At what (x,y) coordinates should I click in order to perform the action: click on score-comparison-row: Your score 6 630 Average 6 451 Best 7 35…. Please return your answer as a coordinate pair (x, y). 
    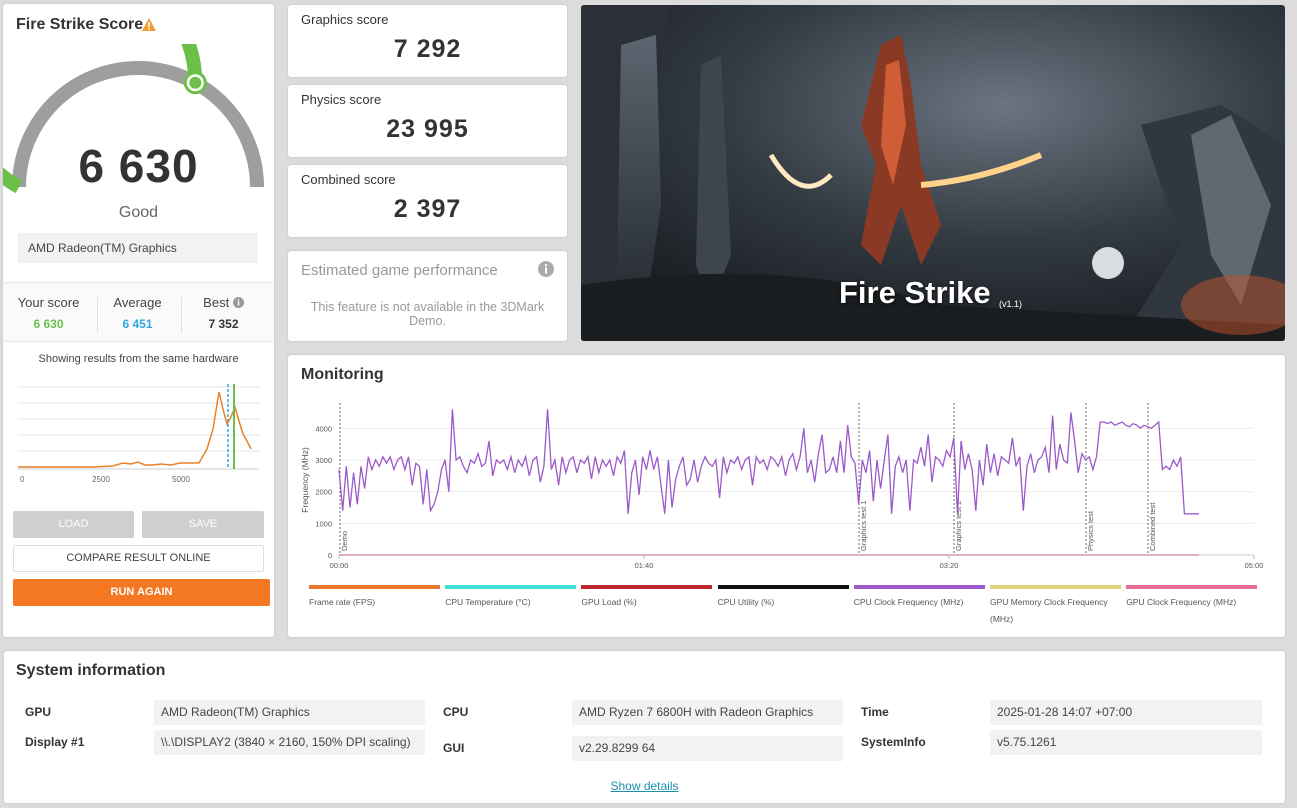
    Looking at the image, I should click on (138, 312).